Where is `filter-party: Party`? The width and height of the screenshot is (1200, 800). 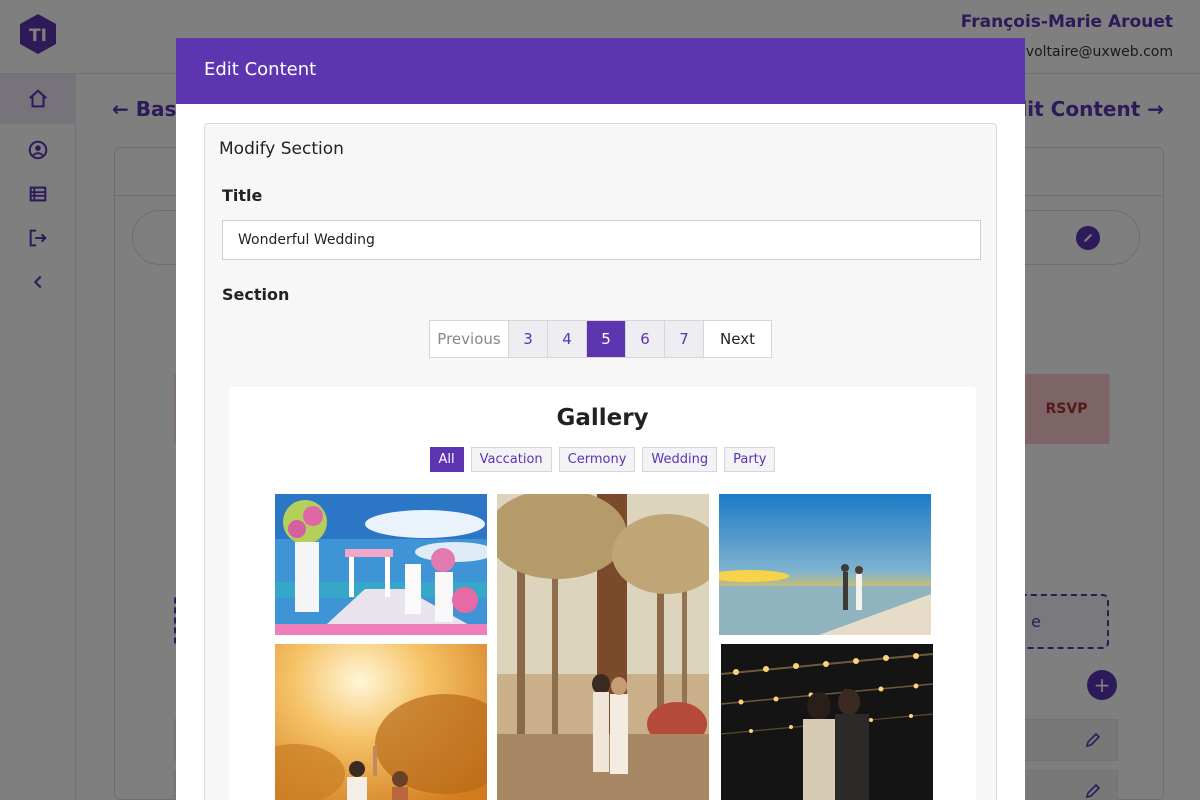
filter-party: Party is located at coordinates (750, 459).